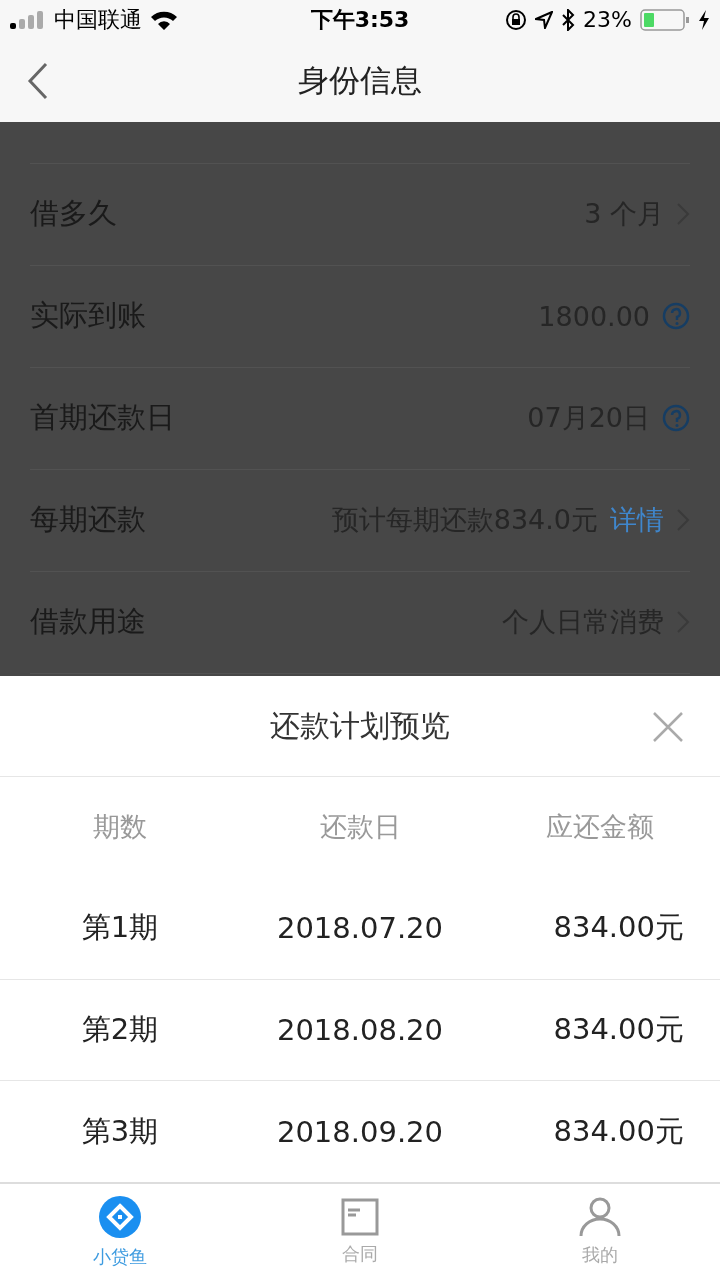 The height and width of the screenshot is (1280, 720). I want to click on signal-icon, so click(28, 19).